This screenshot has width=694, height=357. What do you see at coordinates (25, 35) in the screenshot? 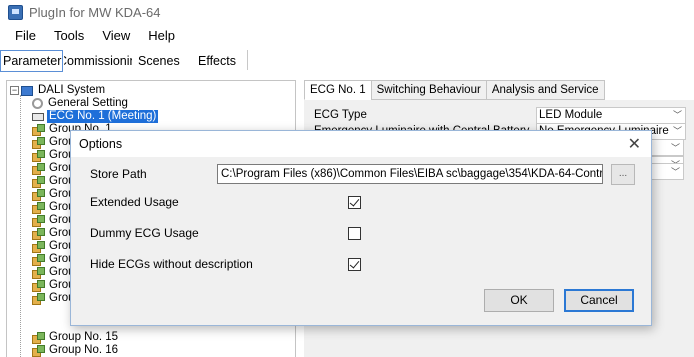
I see `menu-file: File` at bounding box center [25, 35].